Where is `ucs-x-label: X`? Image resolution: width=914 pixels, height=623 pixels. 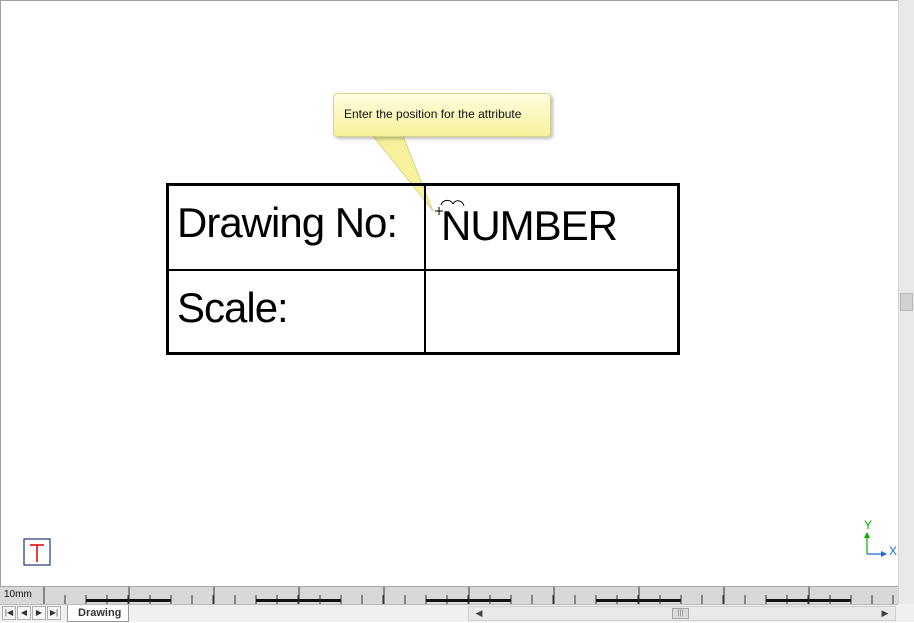 ucs-x-label: X is located at coordinates (893, 551).